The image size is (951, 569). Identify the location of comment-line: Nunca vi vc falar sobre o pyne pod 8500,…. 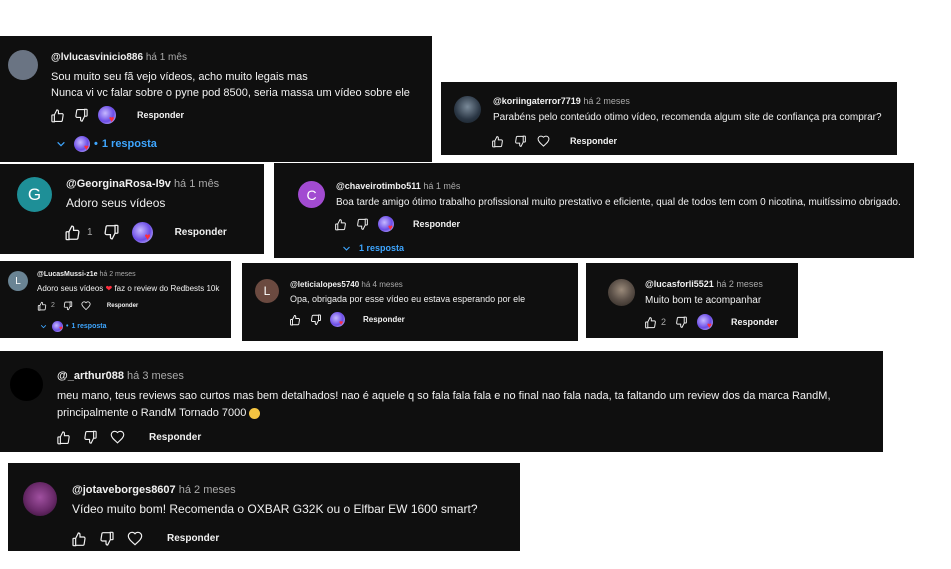
(230, 93).